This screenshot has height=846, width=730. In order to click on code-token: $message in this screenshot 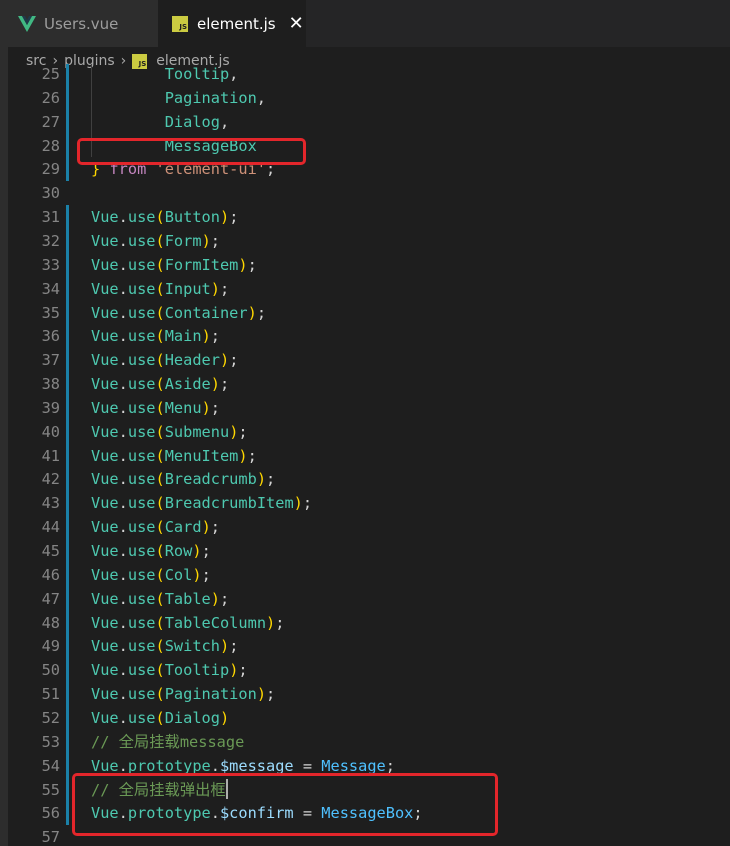, I will do `click(256, 765)`.